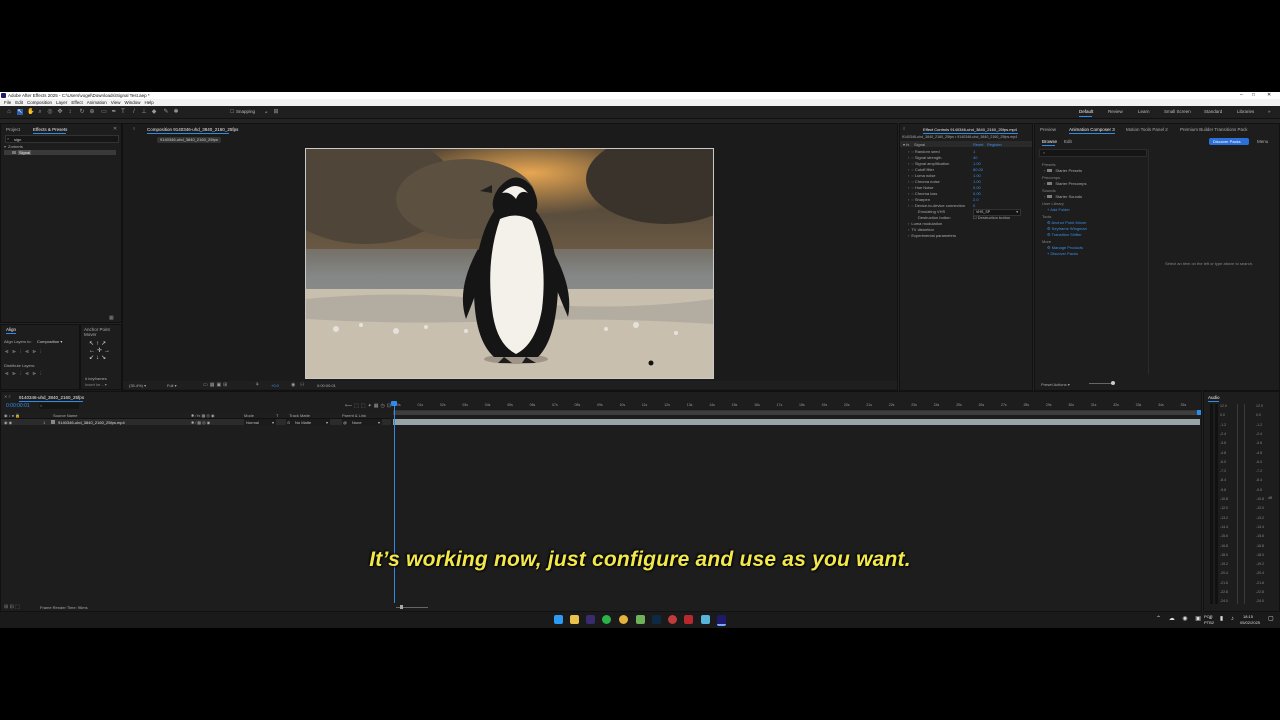  Describe the element at coordinates (1271, 618) in the screenshot. I see `notifications-icon: ▢` at that location.